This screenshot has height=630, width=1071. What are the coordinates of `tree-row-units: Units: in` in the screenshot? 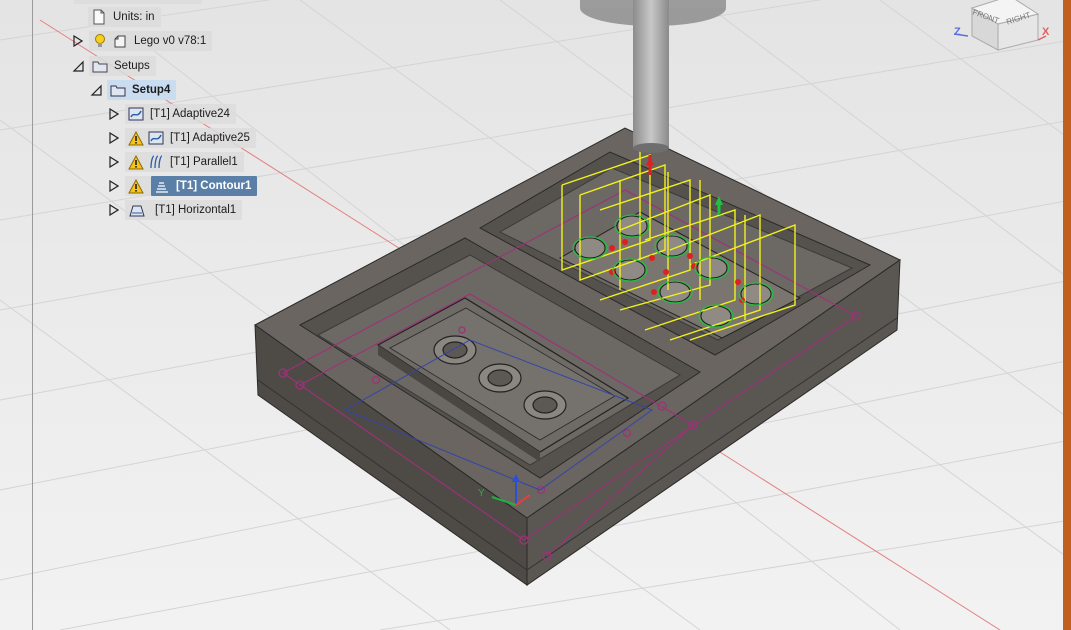 It's located at (124, 17).